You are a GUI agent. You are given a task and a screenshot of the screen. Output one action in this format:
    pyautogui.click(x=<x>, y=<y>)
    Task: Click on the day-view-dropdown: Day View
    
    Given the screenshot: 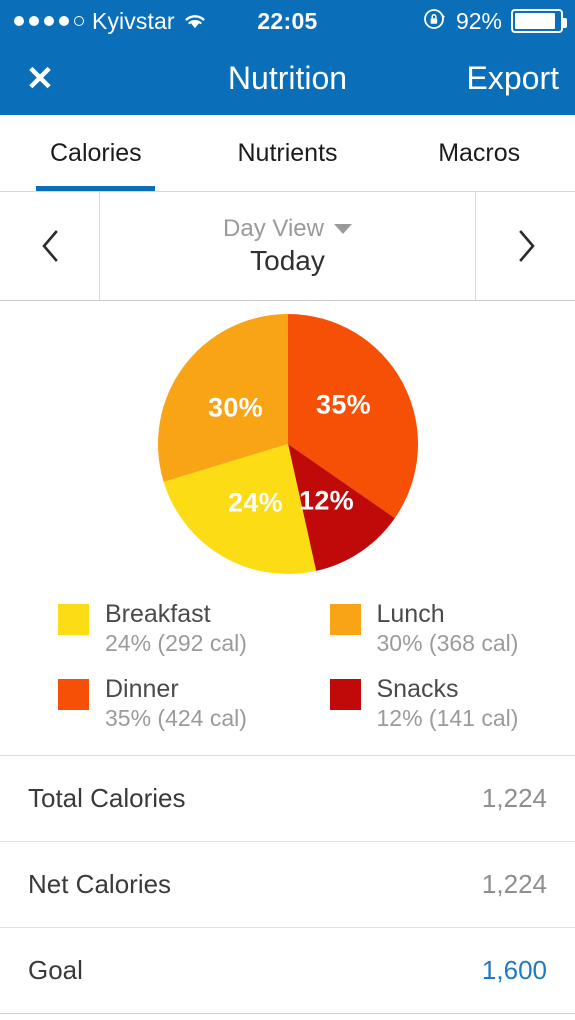 What is the action you would take?
    pyautogui.click(x=287, y=229)
    